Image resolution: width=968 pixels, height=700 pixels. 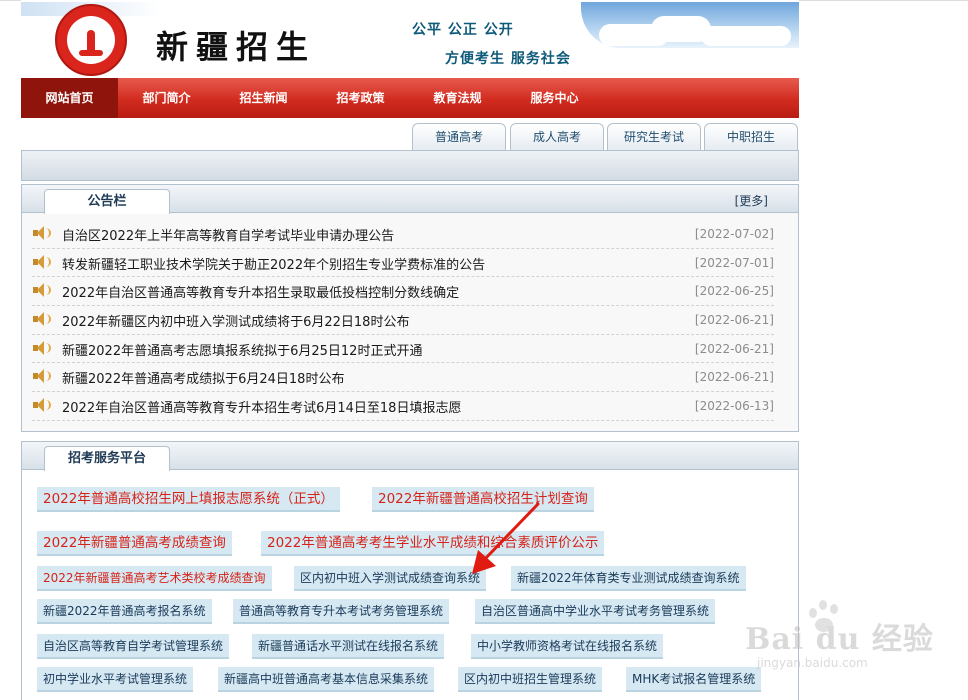 I want to click on service-link: 2022年新疆普通高考成绩查询, so click(x=134, y=543).